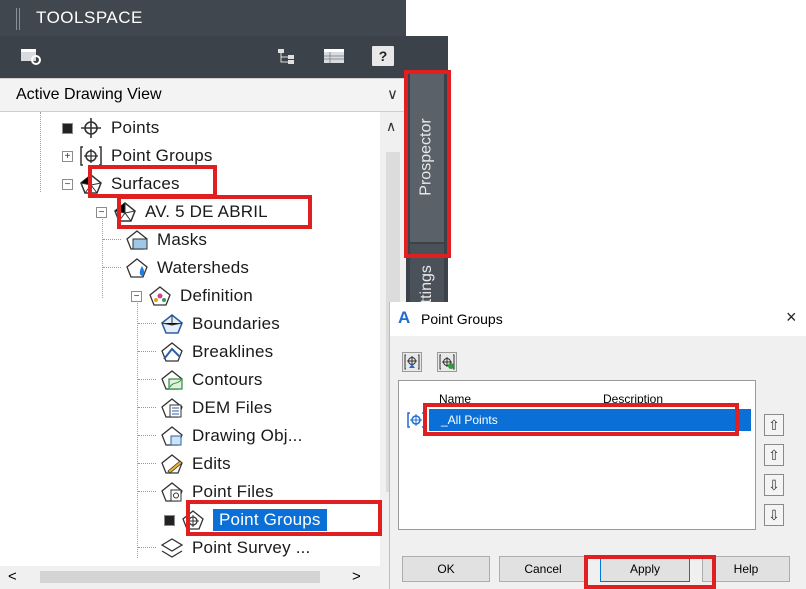  I want to click on point-groups-list: Name Description _All Points, so click(577, 455).